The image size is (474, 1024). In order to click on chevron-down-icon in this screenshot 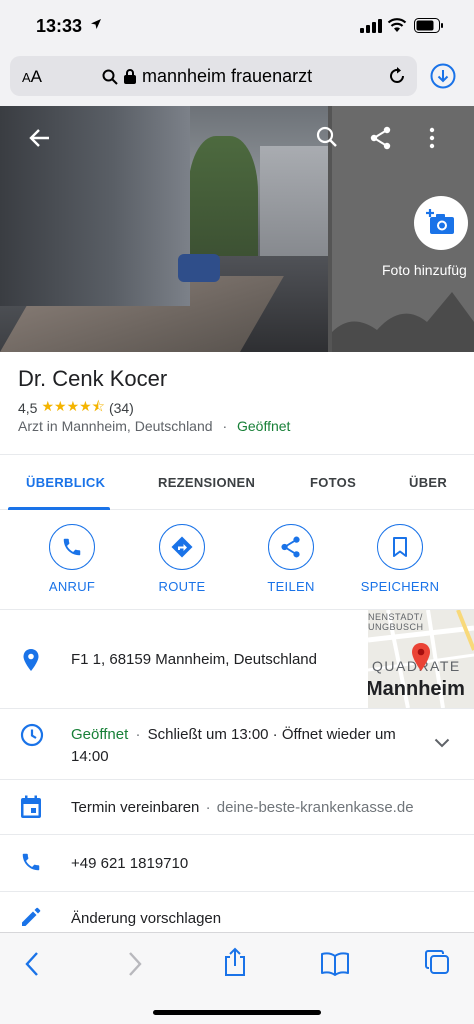, I will do `click(442, 743)`.